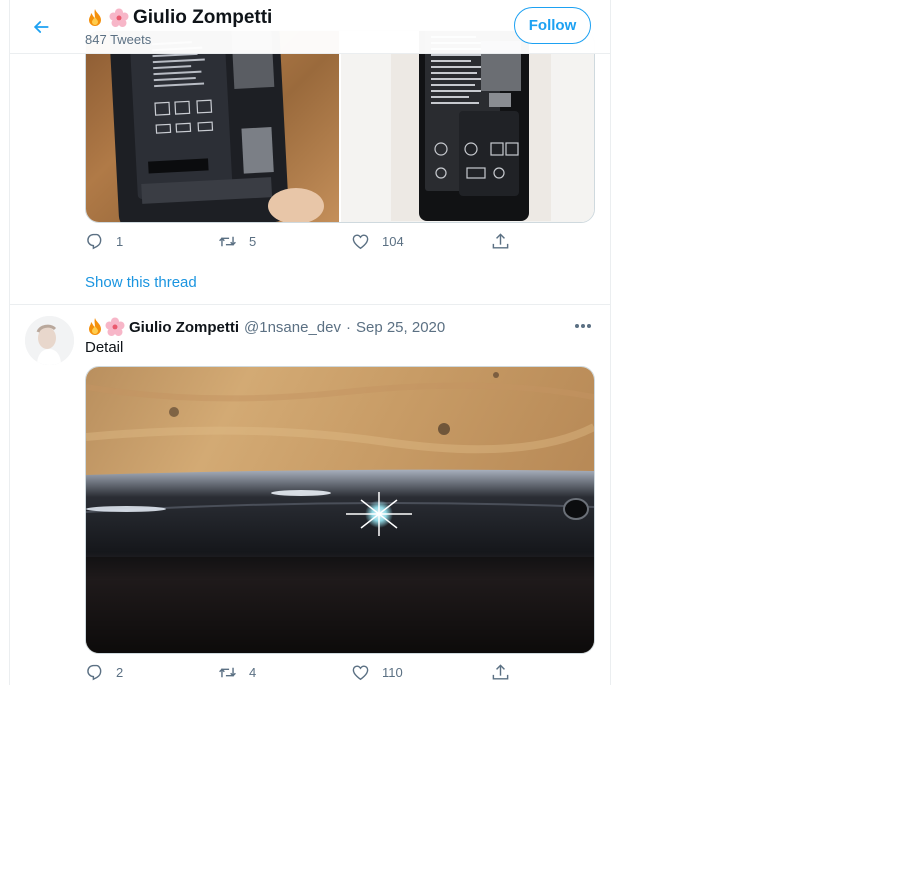 The width and height of the screenshot is (919, 873). What do you see at coordinates (151, 672) in the screenshot?
I see `reply-button: 2` at bounding box center [151, 672].